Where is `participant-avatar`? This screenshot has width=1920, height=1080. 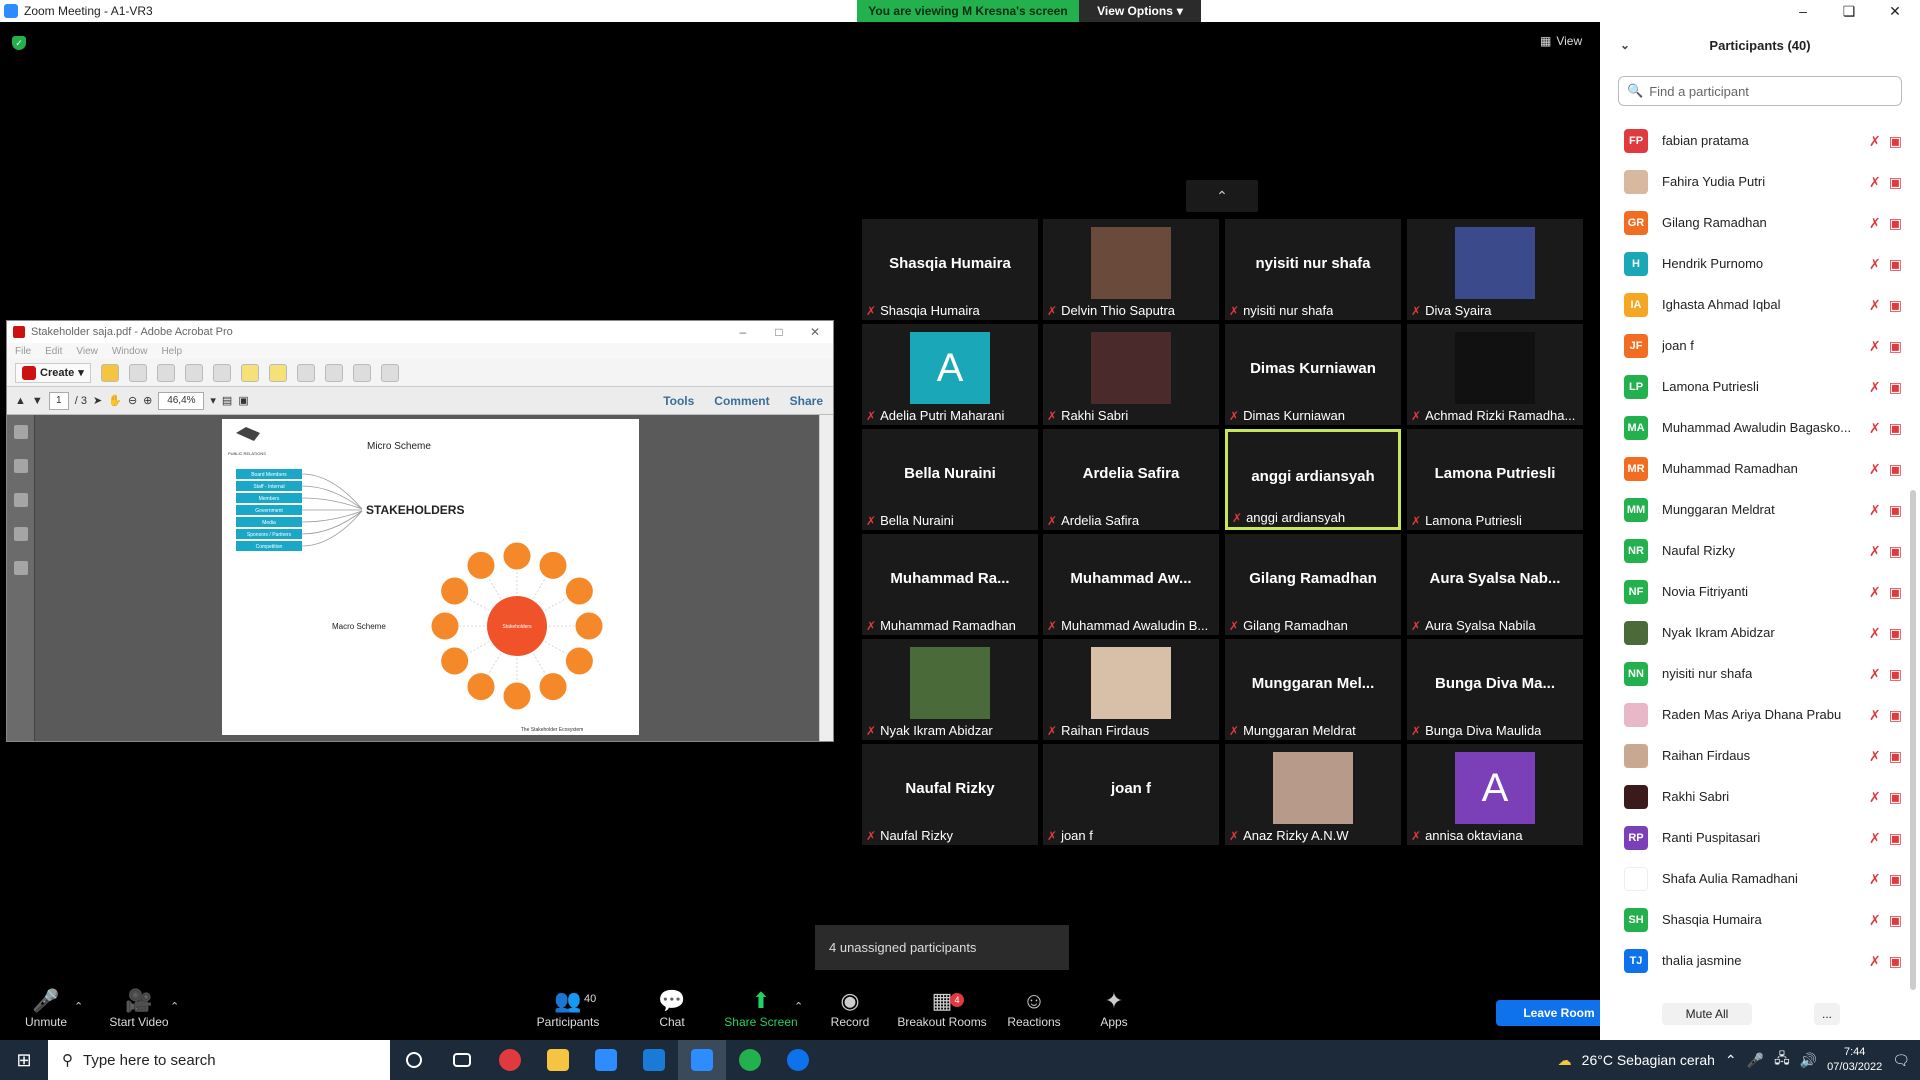 participant-avatar is located at coordinates (1636, 181).